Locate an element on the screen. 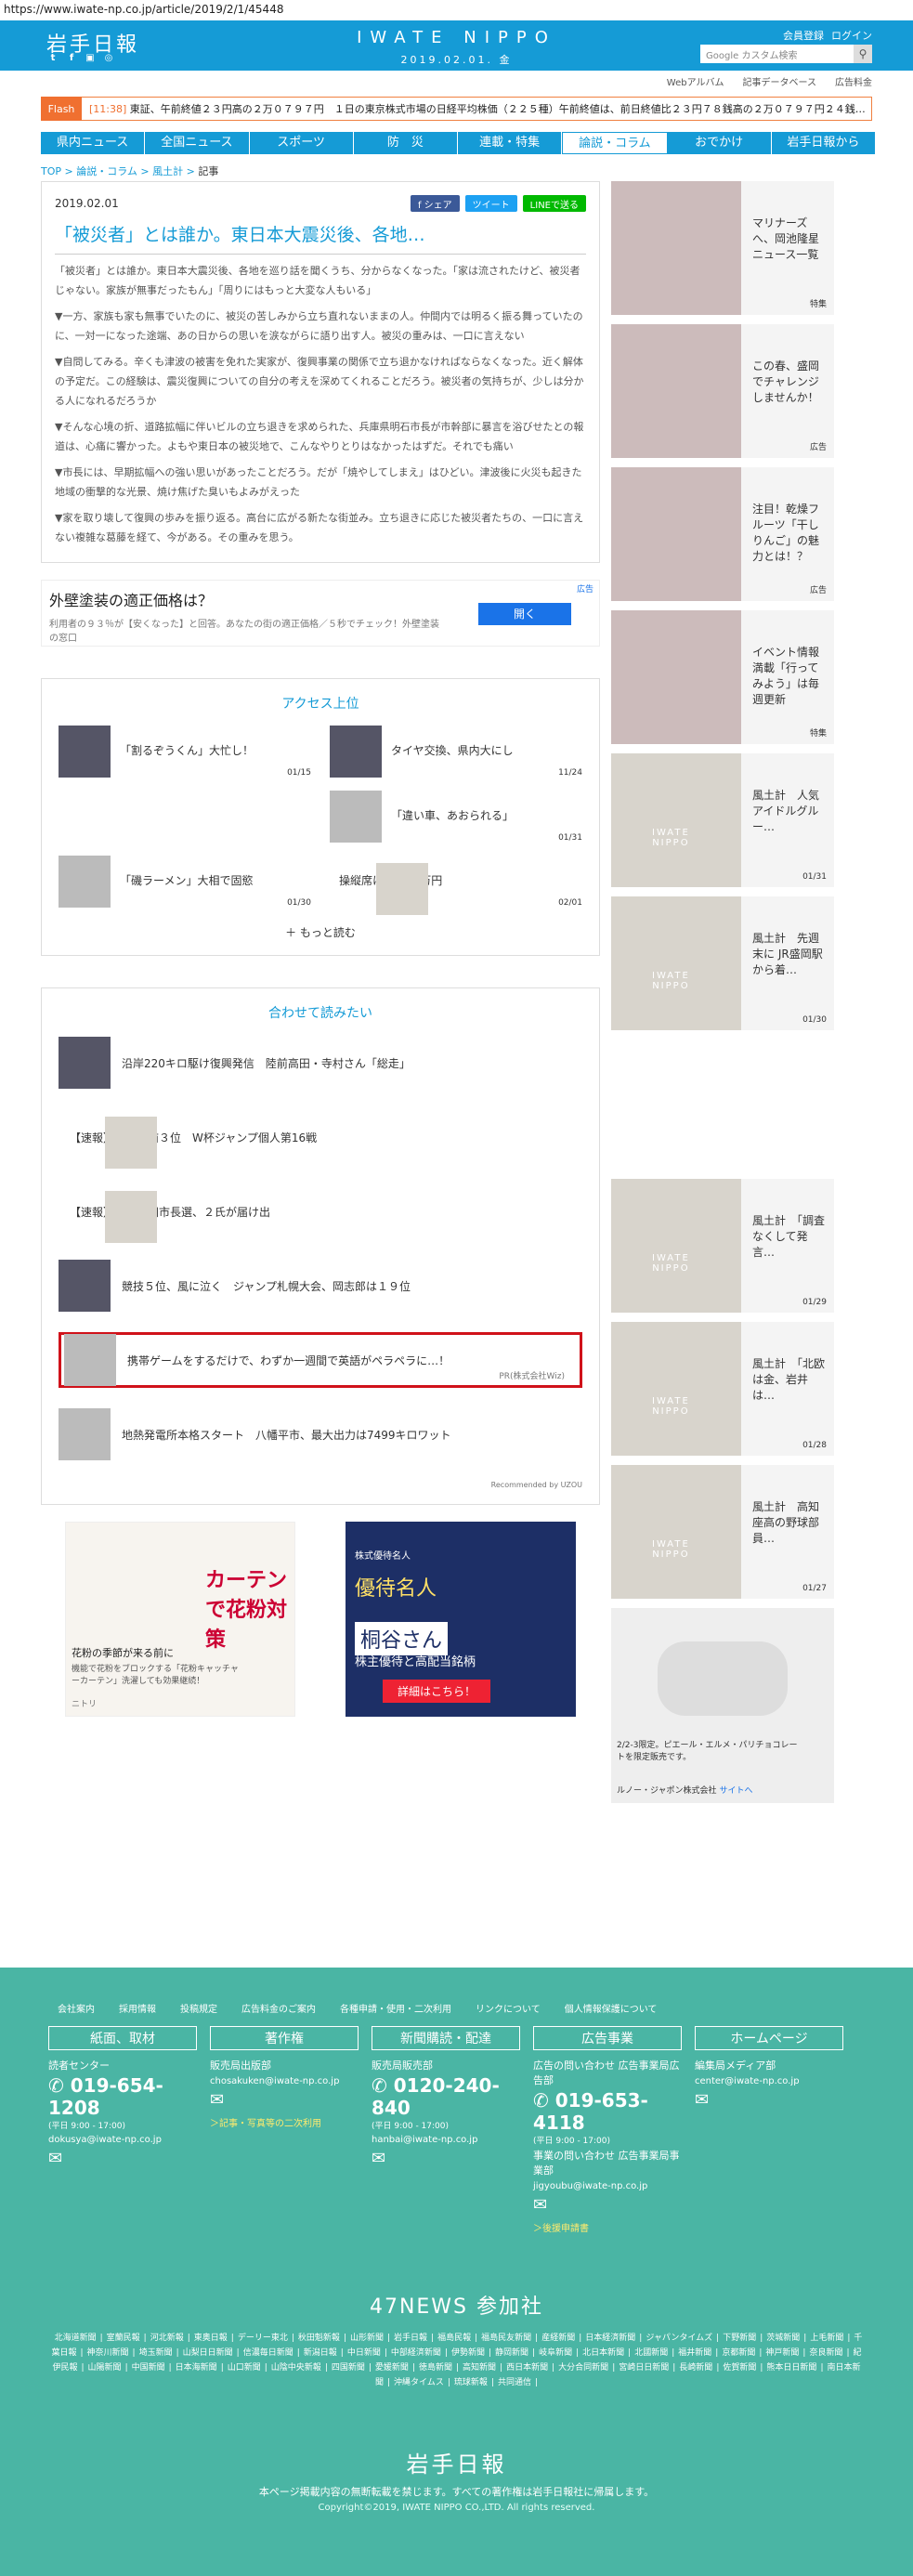  nav-sports: スポーツ is located at coordinates (302, 143).